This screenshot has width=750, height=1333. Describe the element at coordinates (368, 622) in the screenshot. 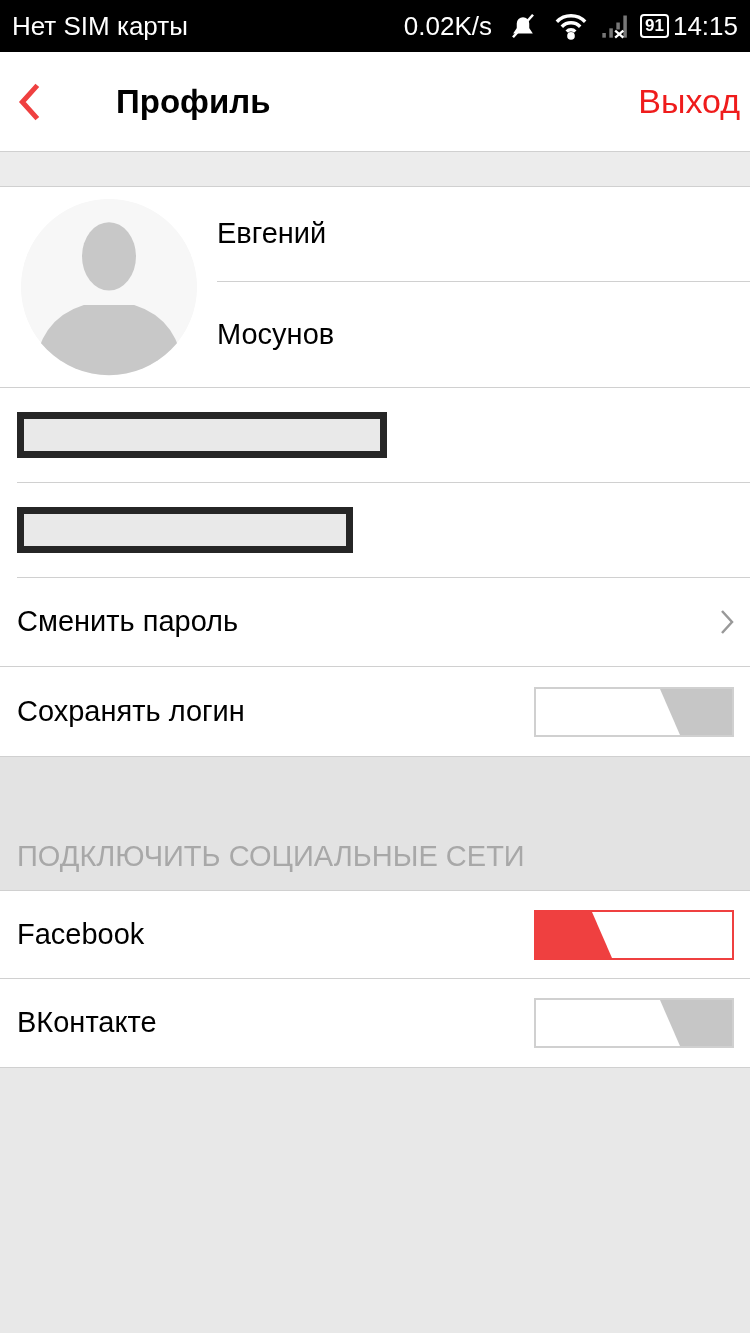

I see `setting-label: Сменить пароль` at that location.